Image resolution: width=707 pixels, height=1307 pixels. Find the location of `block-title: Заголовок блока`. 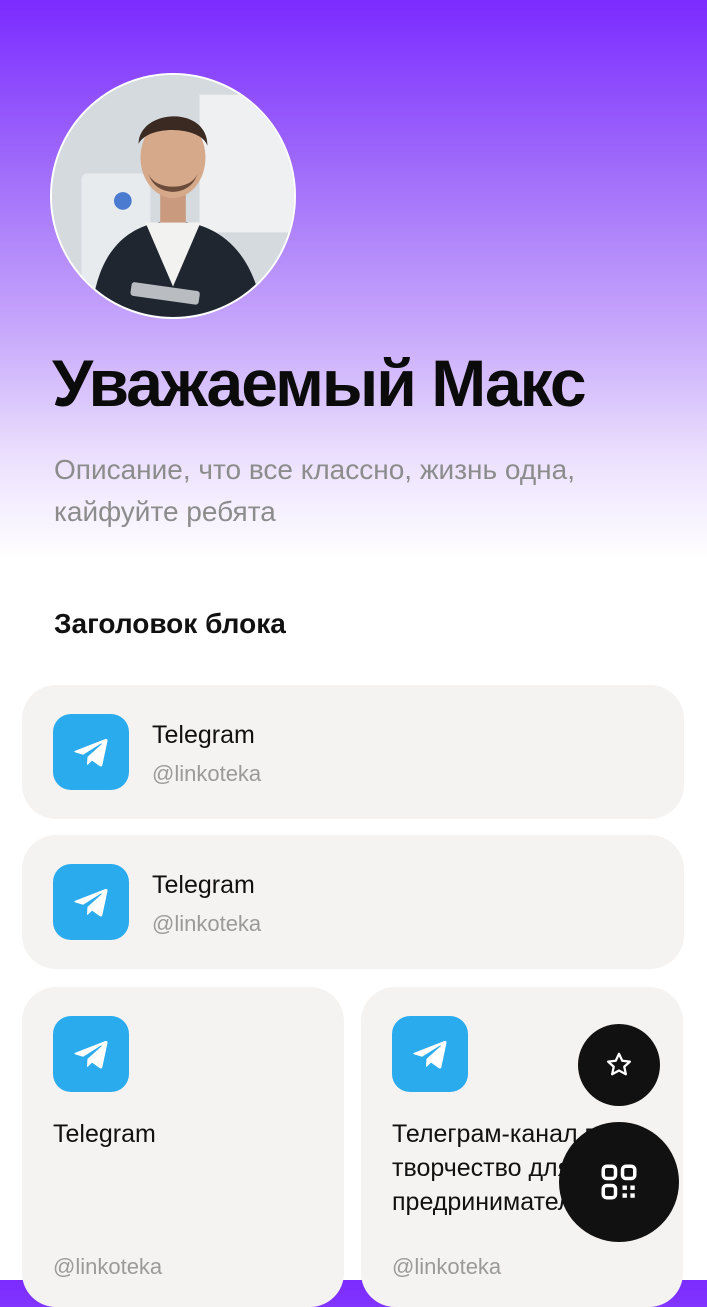

block-title: Заголовок блока is located at coordinates (170, 623).